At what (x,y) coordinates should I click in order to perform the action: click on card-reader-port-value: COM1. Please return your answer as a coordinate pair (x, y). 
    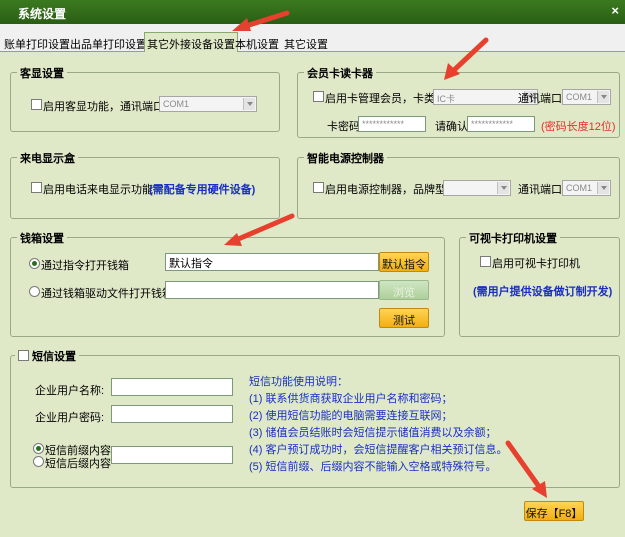
    Looking at the image, I should click on (579, 97).